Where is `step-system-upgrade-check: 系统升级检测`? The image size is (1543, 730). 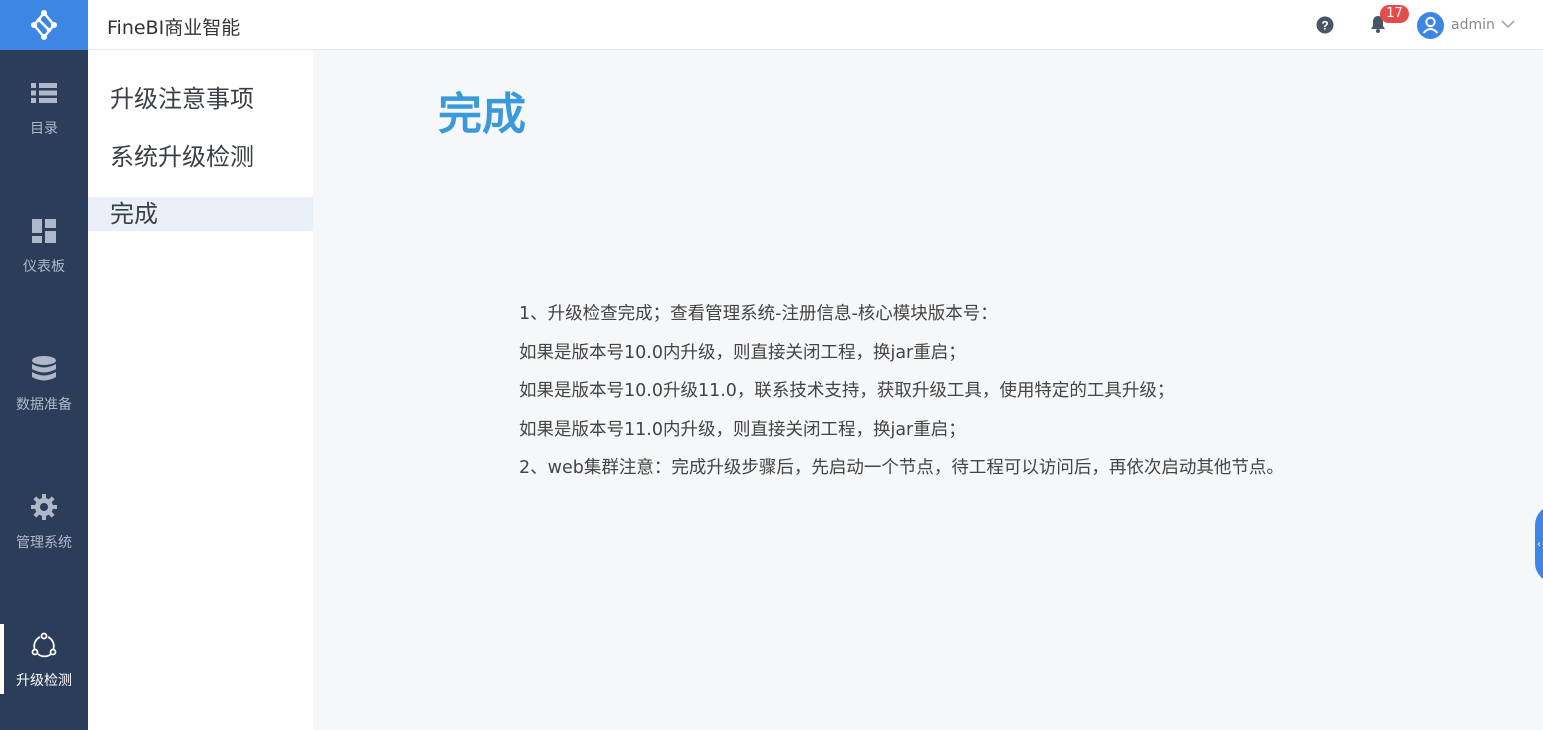
step-system-upgrade-check: 系统升级检测 is located at coordinates (200, 157).